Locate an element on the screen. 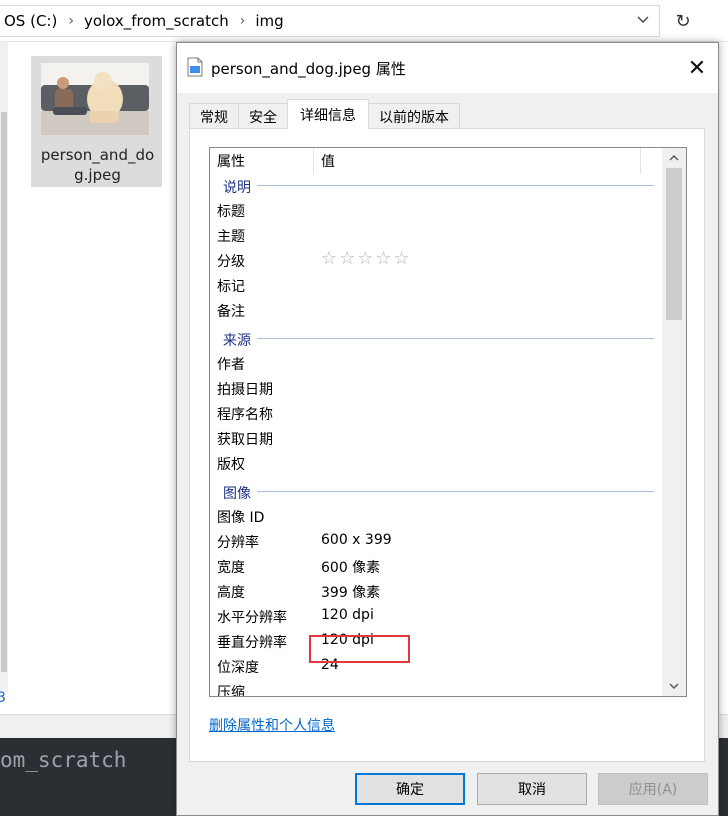 The image size is (728, 816). property-key: 高度 is located at coordinates (231, 593).